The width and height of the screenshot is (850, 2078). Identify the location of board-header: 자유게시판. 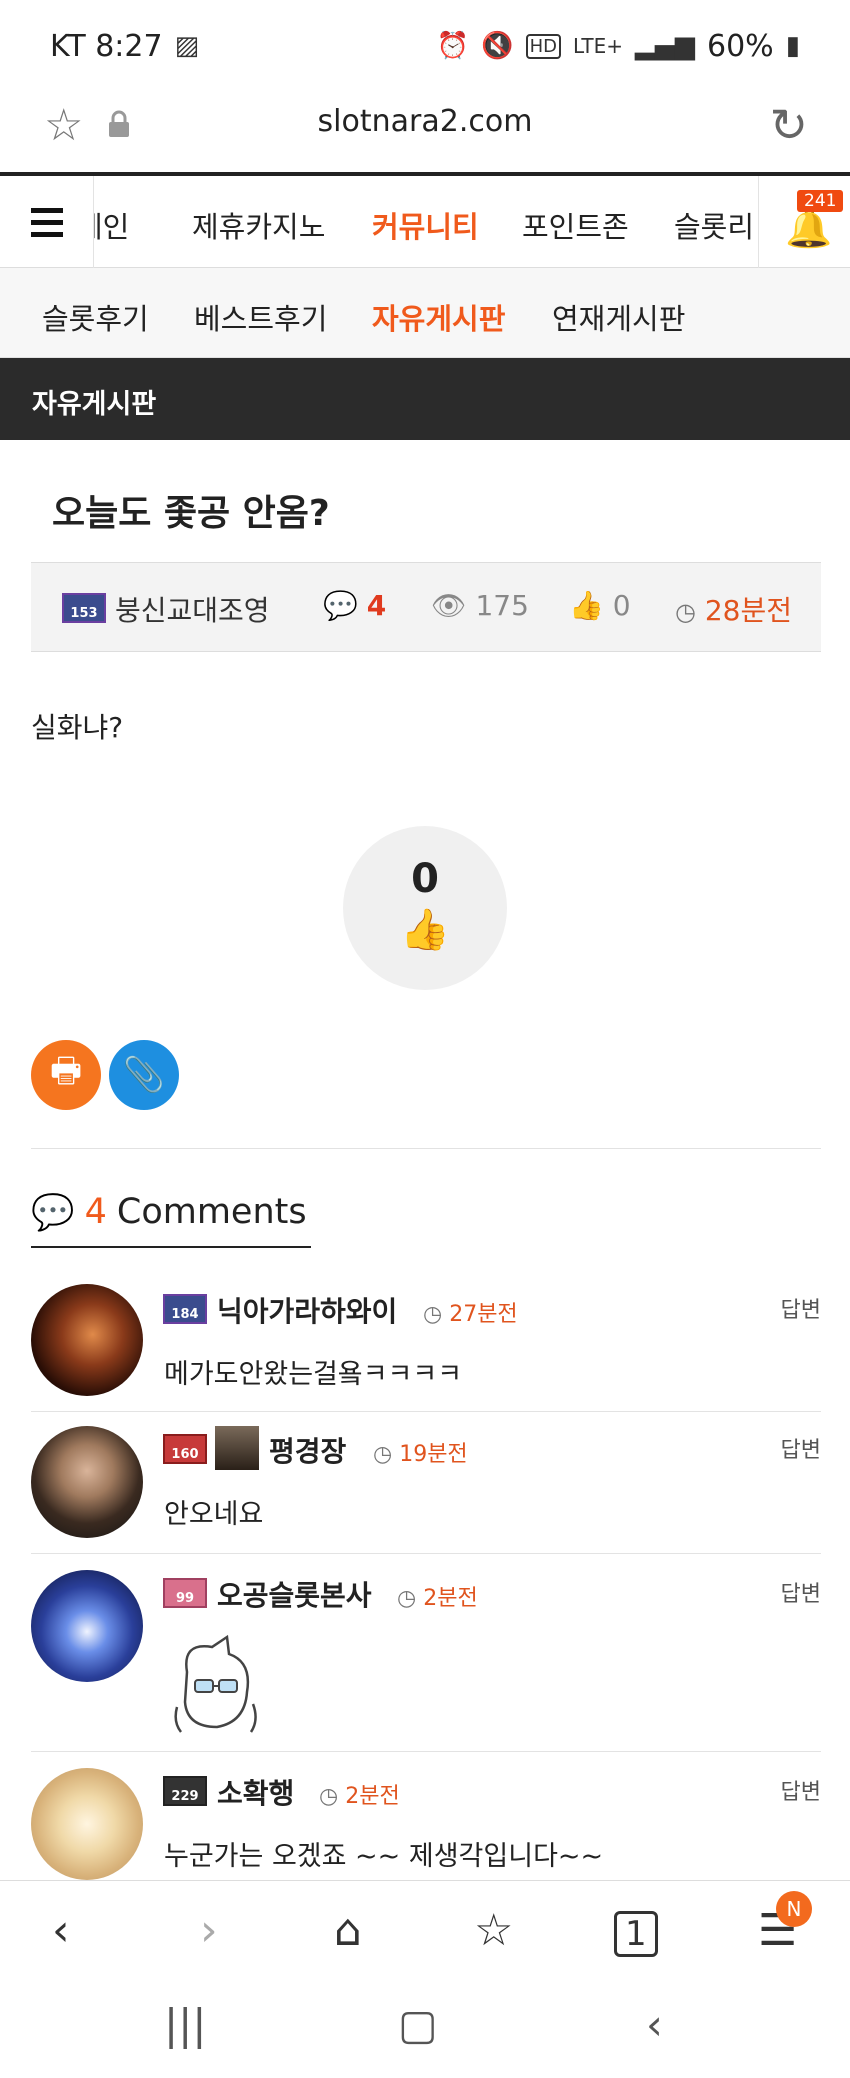
(425, 399).